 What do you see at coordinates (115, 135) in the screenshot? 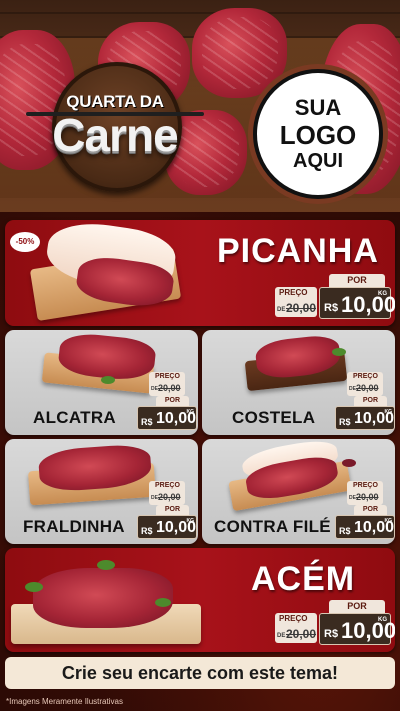
I see `badge-title: Carne` at bounding box center [115, 135].